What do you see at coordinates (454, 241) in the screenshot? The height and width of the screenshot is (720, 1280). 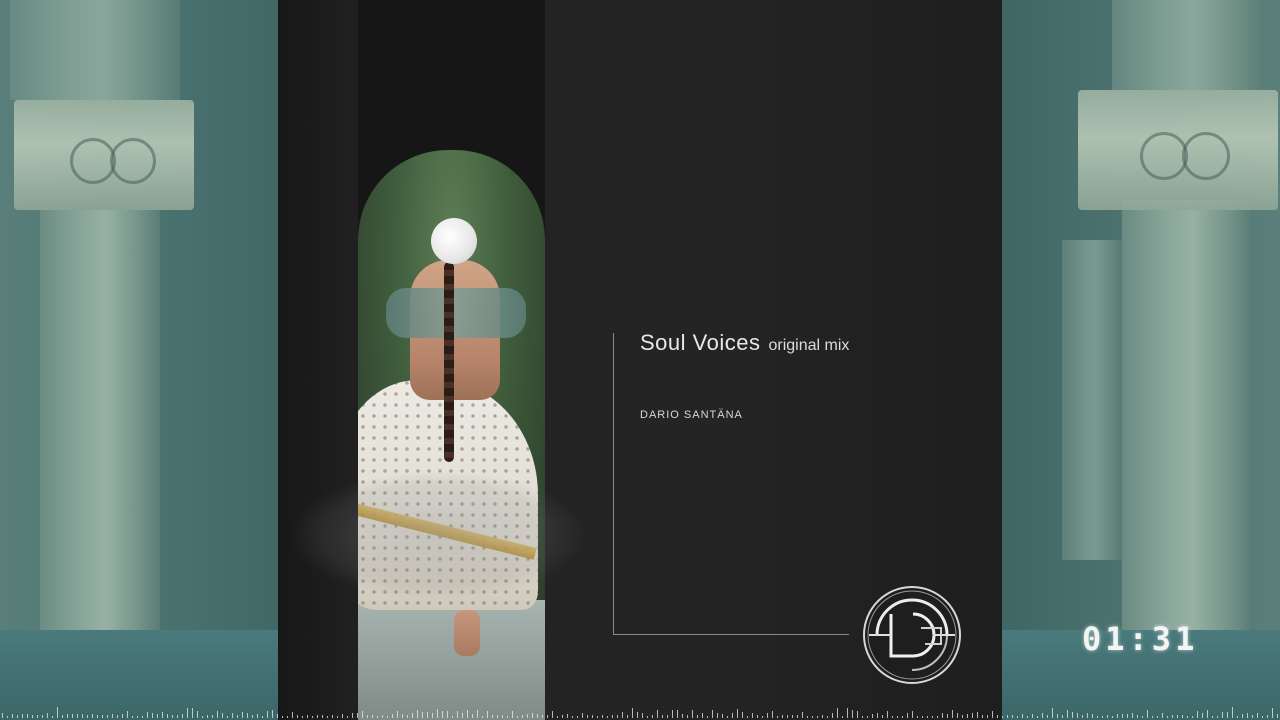 I see `dancer-flower-bun` at bounding box center [454, 241].